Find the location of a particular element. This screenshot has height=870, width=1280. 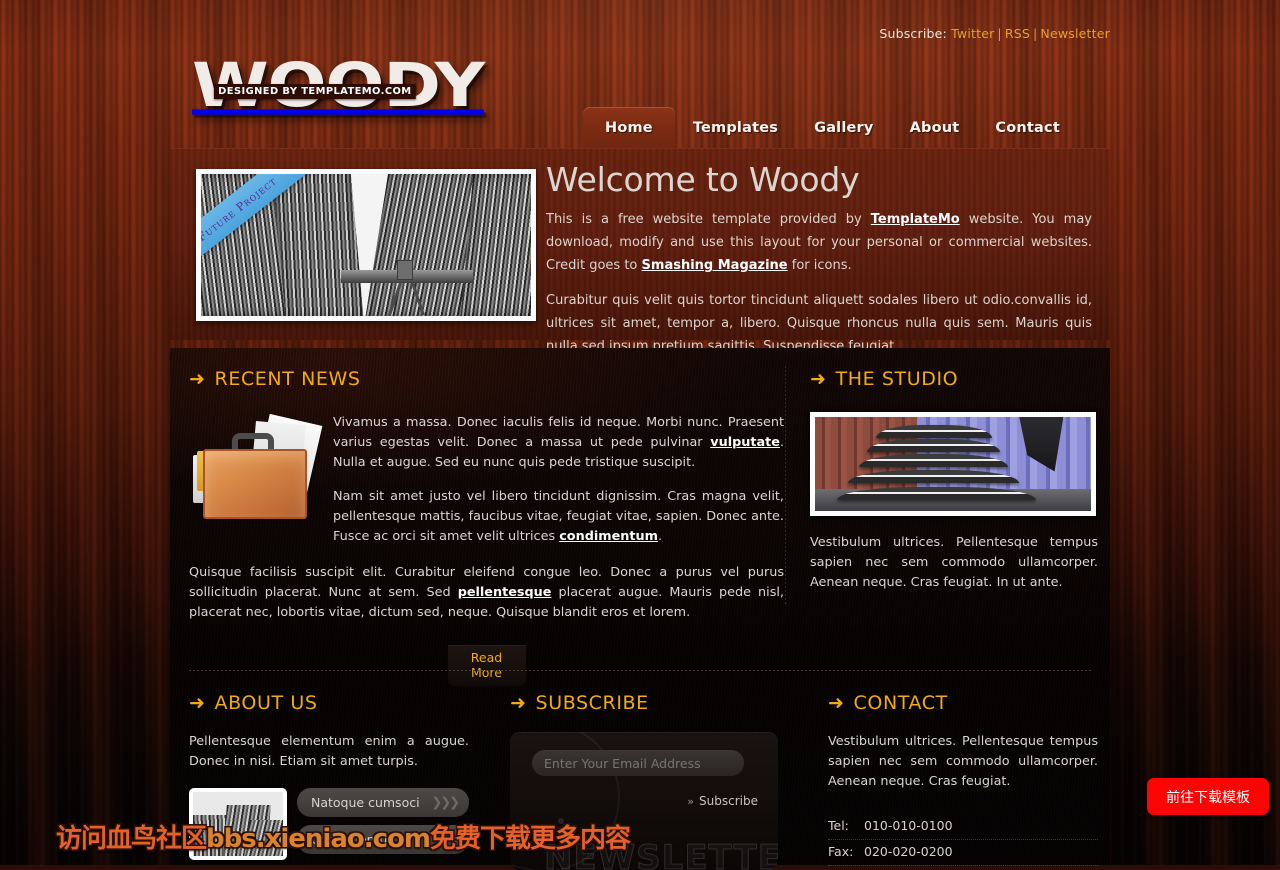

main-navigation: Home Templates Gallery About Contact is located at coordinates (830, 126).